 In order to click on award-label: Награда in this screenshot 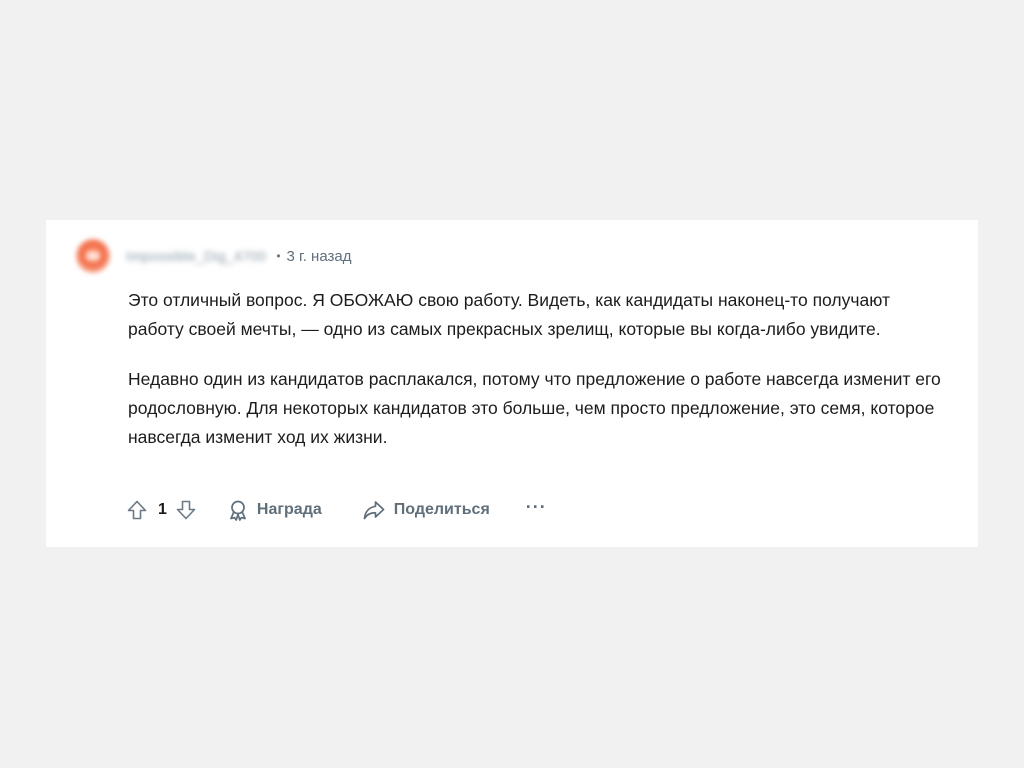, I will do `click(289, 509)`.